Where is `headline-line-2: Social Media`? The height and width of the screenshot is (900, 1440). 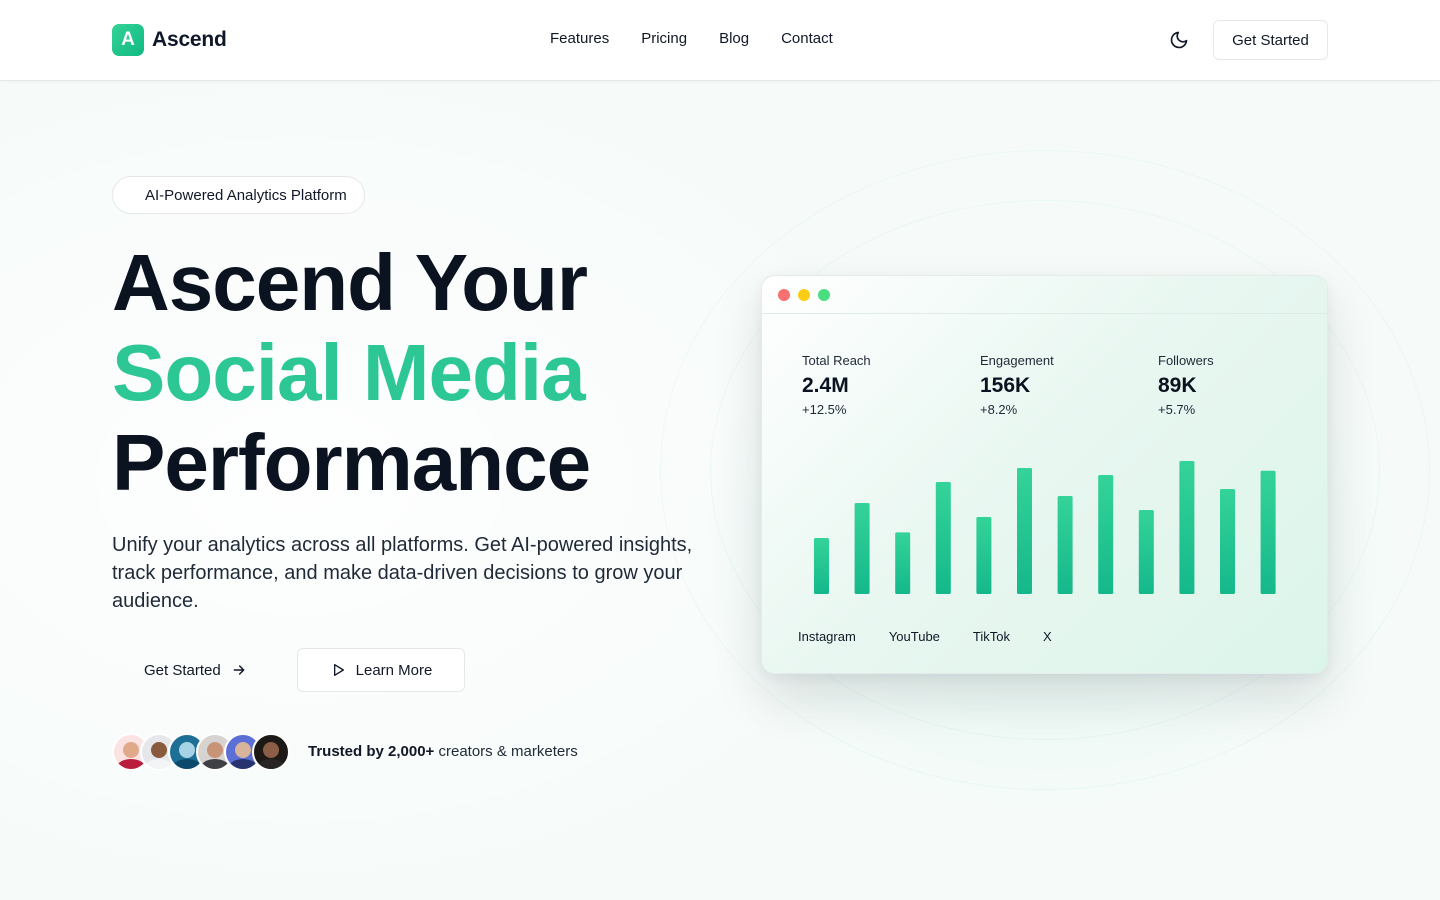
headline-line-2: Social Media is located at coordinates (349, 372).